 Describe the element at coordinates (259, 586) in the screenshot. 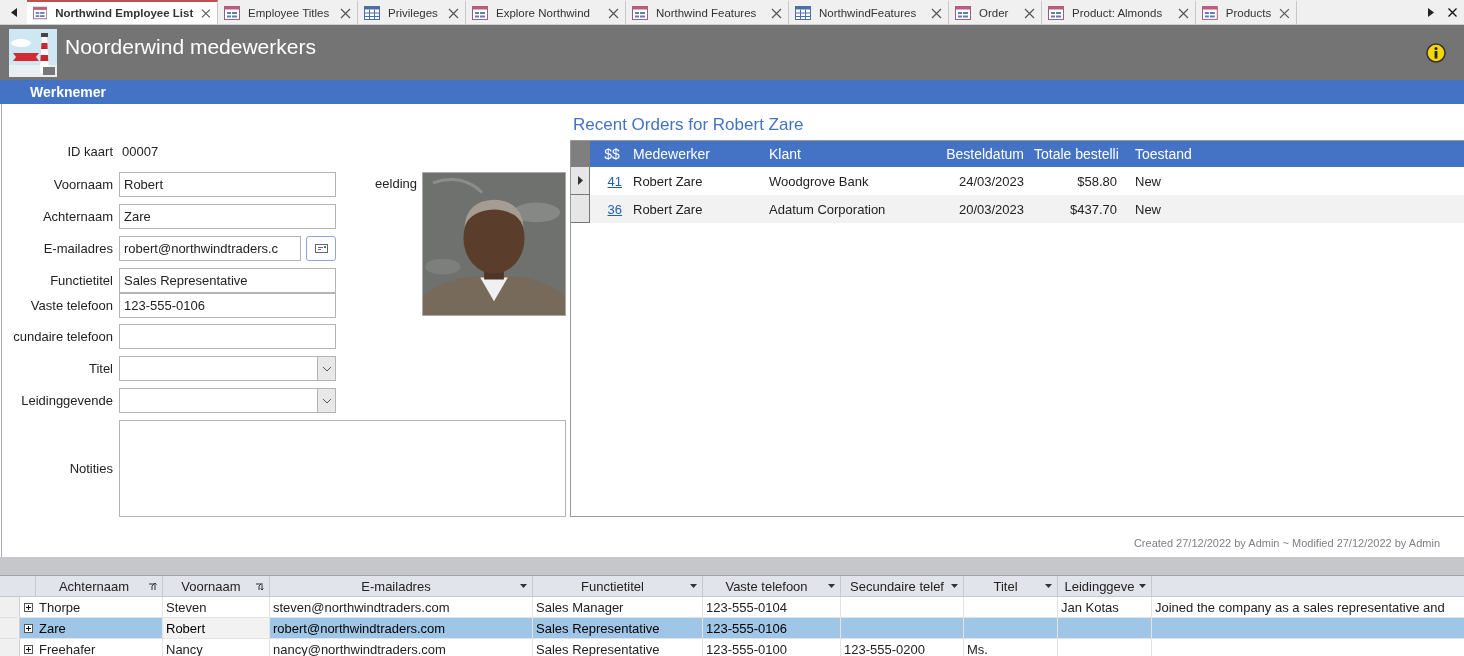

I see `sort-descending-icon` at that location.